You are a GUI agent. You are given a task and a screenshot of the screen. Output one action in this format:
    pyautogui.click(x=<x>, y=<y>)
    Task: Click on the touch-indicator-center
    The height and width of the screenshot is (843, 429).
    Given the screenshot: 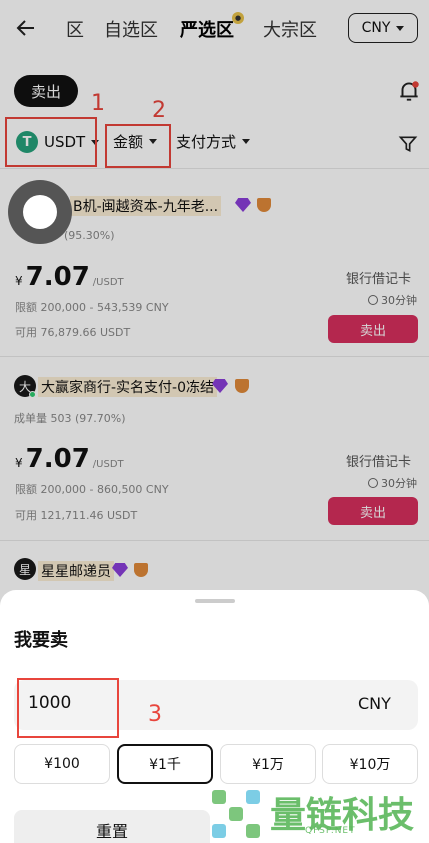 What is the action you would take?
    pyautogui.click(x=40, y=212)
    